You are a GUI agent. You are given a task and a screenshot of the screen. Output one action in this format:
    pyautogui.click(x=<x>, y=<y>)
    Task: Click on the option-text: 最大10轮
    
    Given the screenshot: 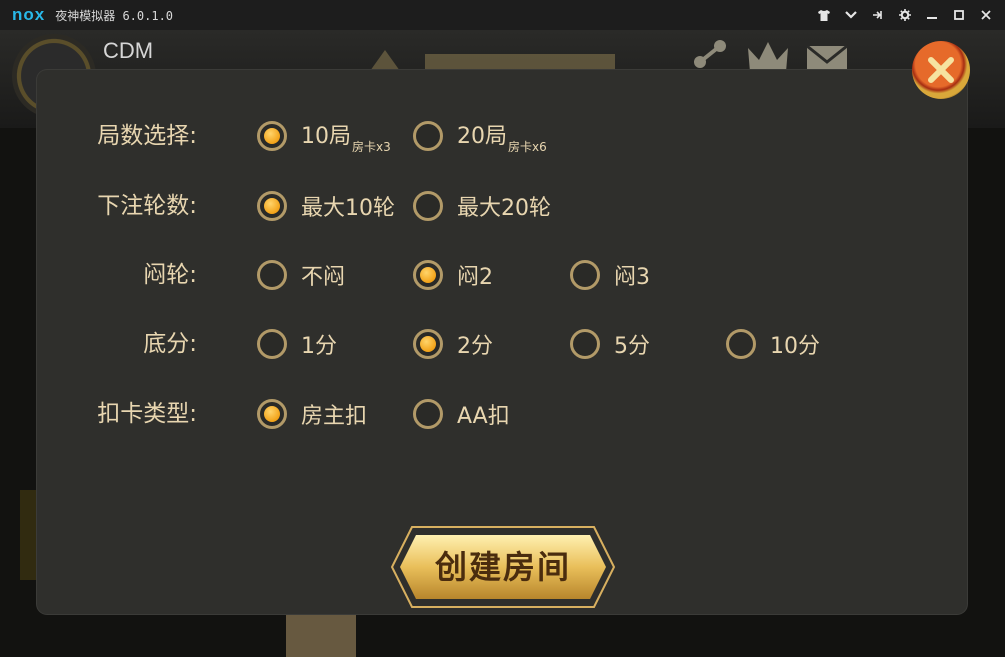 What is the action you would take?
    pyautogui.click(x=348, y=208)
    